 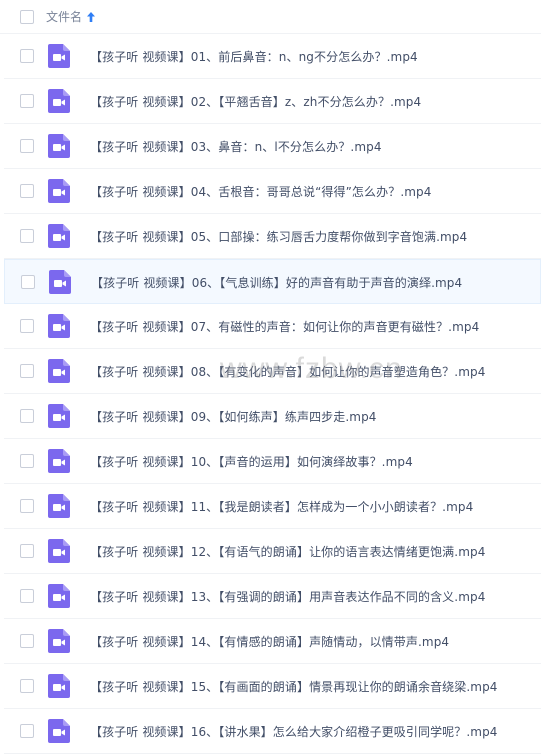 I want to click on file-name: 【孩子听 视频课】15、【有画面的朗诵】情景再现让你的朗诵余音绕梁.mp4, so click(x=294, y=686).